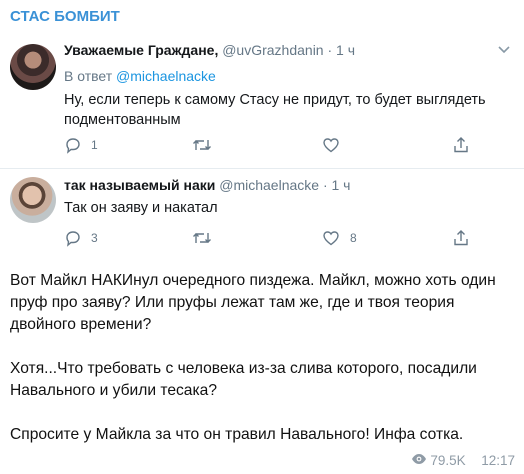 The width and height of the screenshot is (524, 474). What do you see at coordinates (353, 238) in the screenshot?
I see `like-count: 8` at bounding box center [353, 238].